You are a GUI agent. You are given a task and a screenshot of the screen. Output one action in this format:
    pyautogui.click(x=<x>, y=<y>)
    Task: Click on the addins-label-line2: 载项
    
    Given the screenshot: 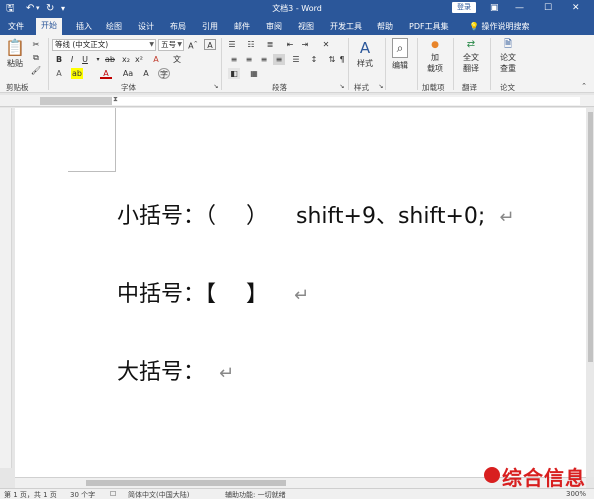 What is the action you would take?
    pyautogui.click(x=435, y=68)
    